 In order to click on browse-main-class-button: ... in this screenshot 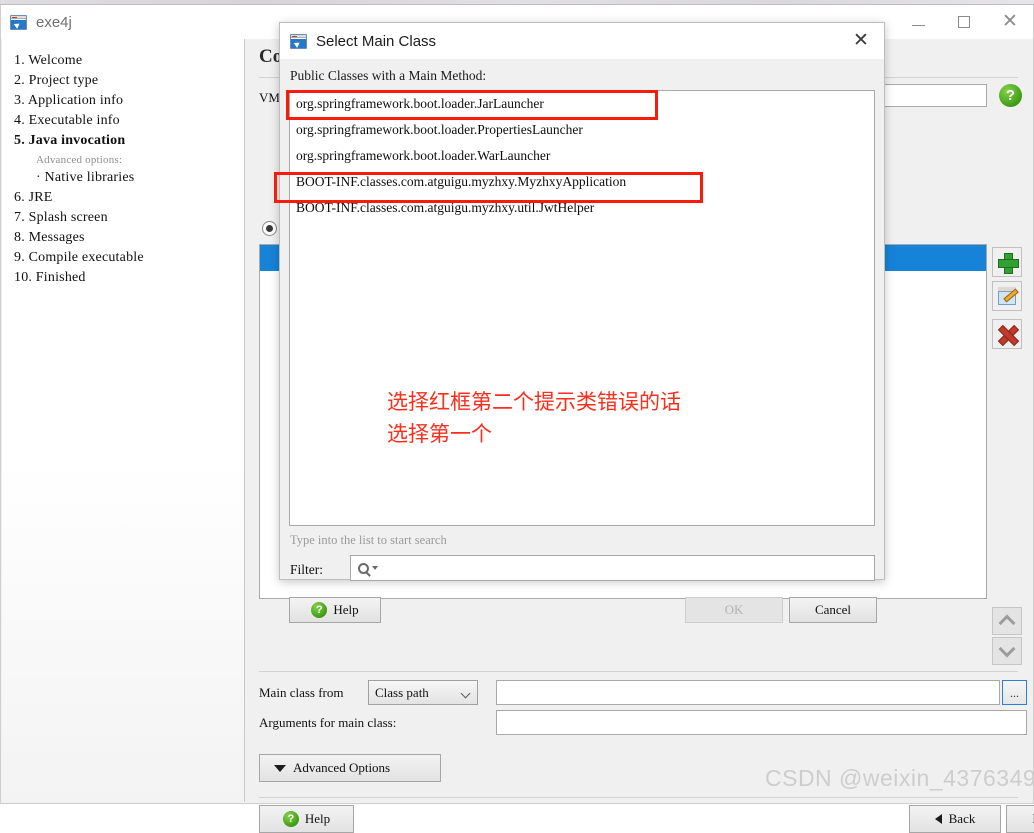, I will do `click(1014, 692)`.